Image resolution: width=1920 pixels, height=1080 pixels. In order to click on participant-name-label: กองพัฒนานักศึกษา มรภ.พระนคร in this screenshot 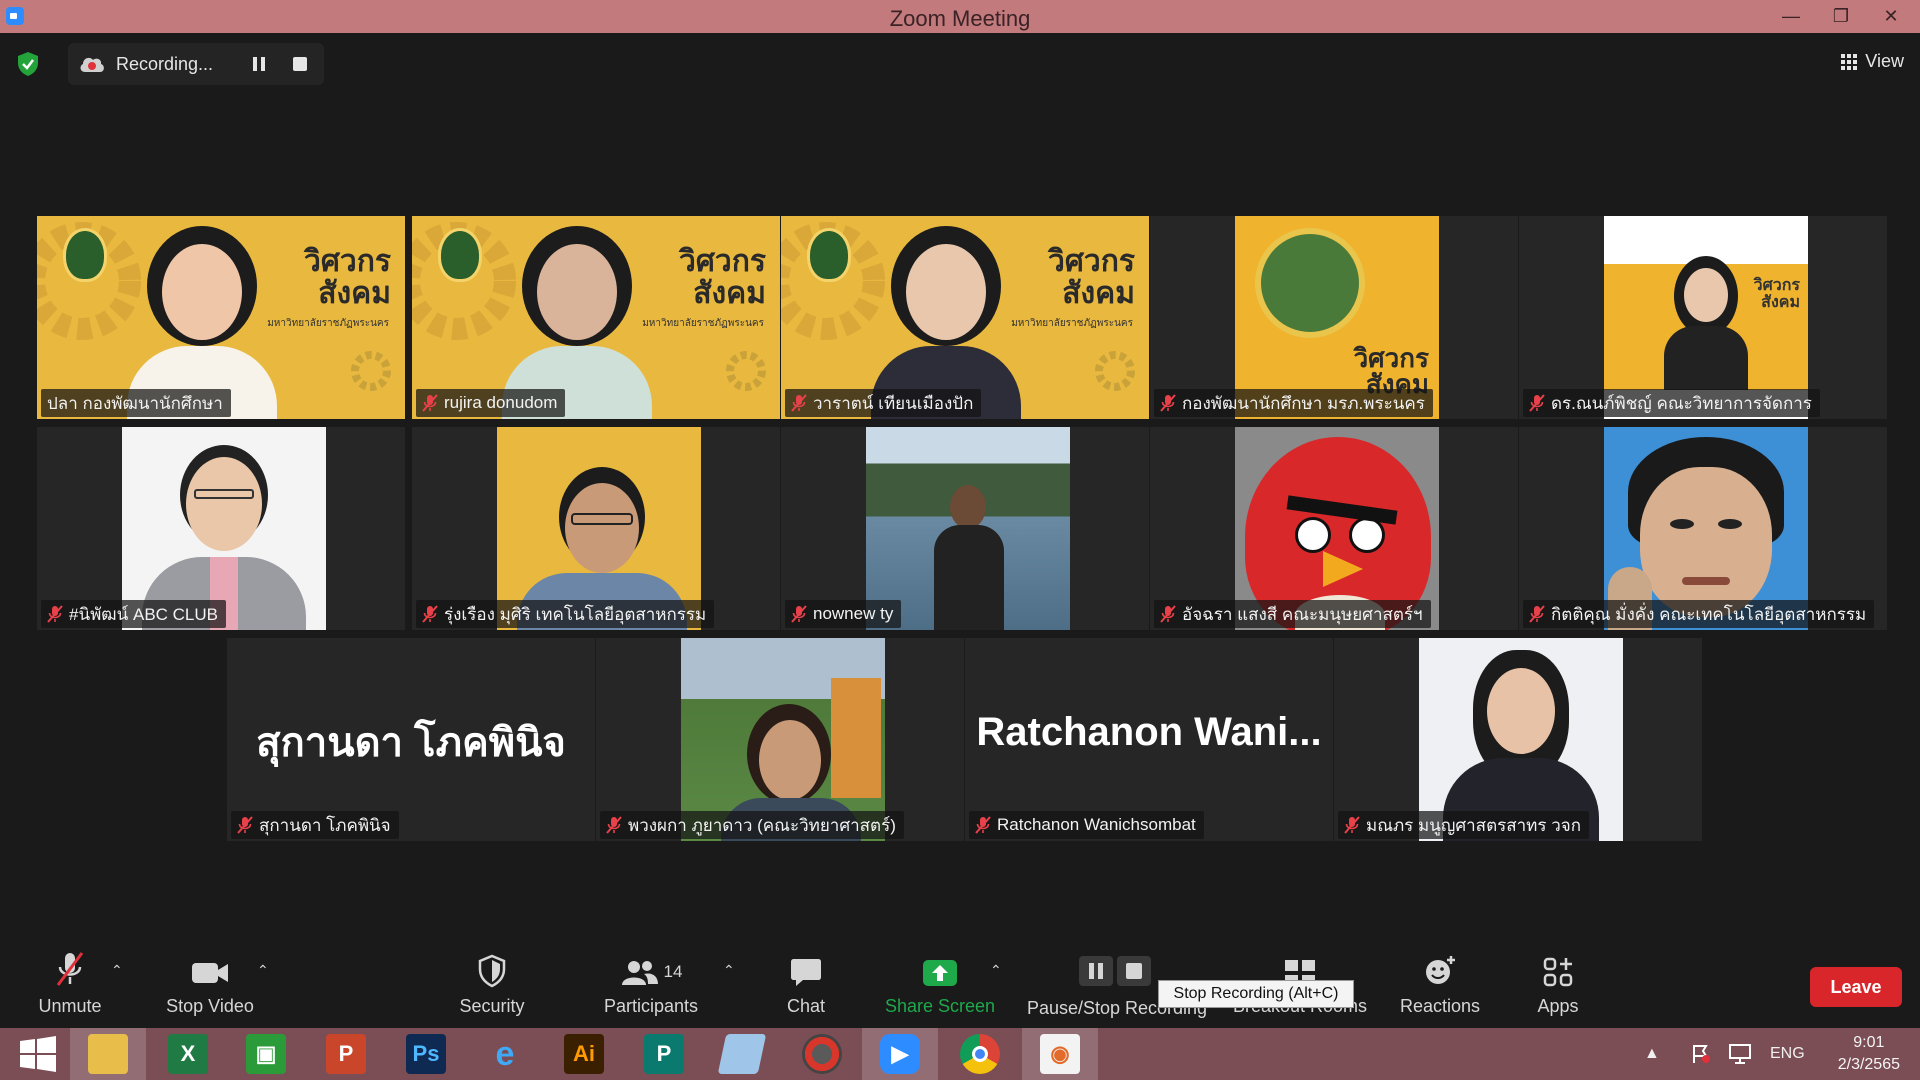, I will do `click(1293, 403)`.